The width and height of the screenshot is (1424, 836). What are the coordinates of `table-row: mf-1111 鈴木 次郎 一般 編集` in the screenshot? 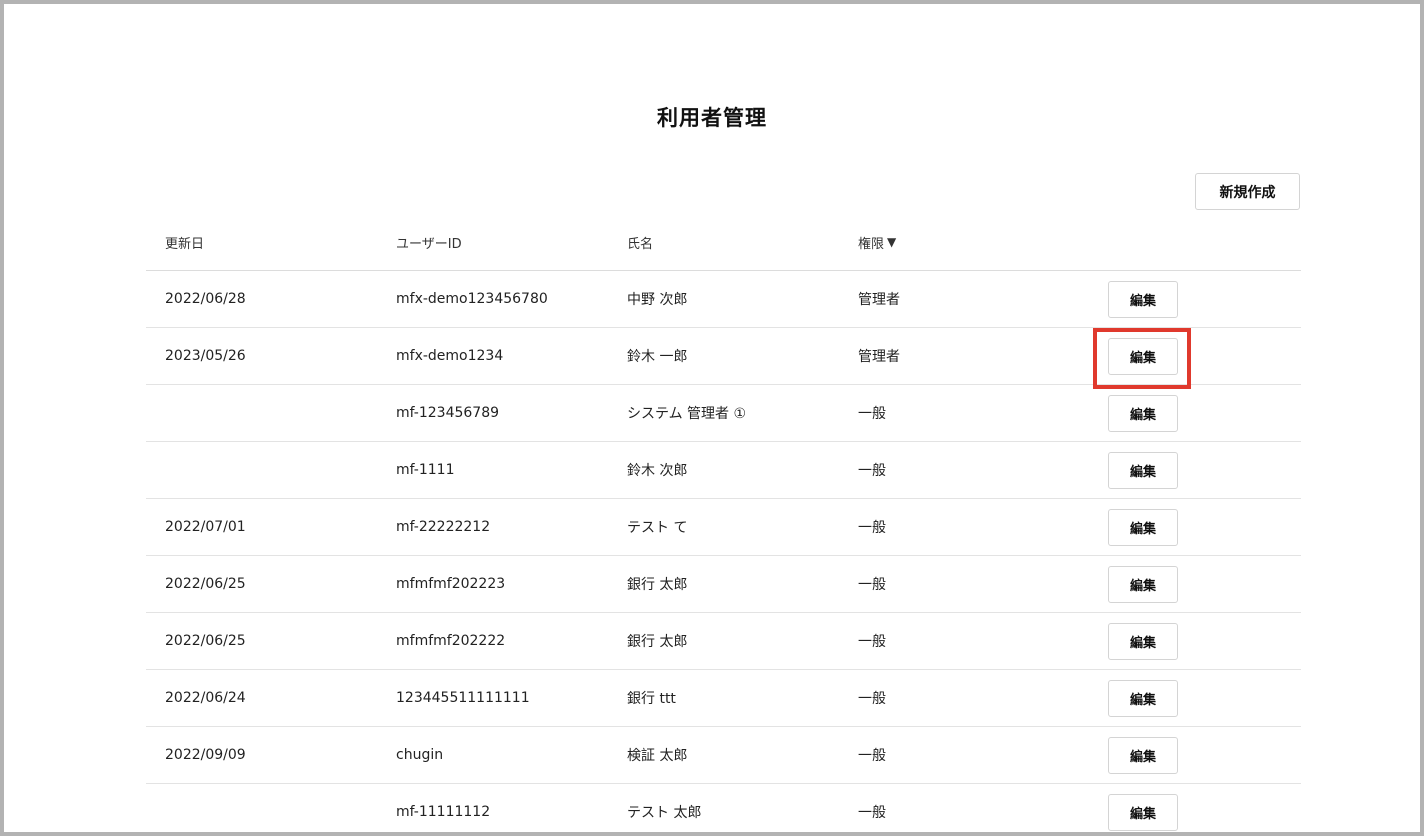 It's located at (723, 470).